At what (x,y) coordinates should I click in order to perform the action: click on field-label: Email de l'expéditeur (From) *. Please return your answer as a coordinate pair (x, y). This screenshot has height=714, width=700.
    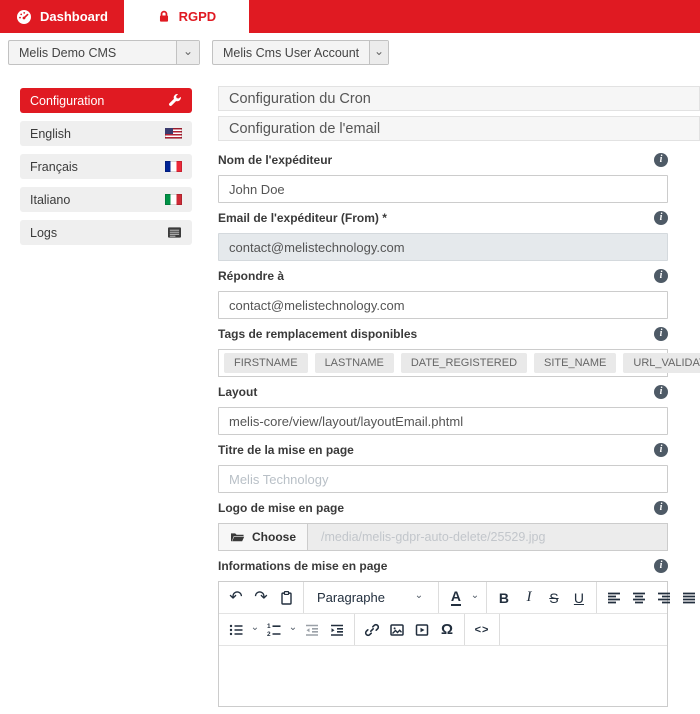
    Looking at the image, I should click on (302, 217).